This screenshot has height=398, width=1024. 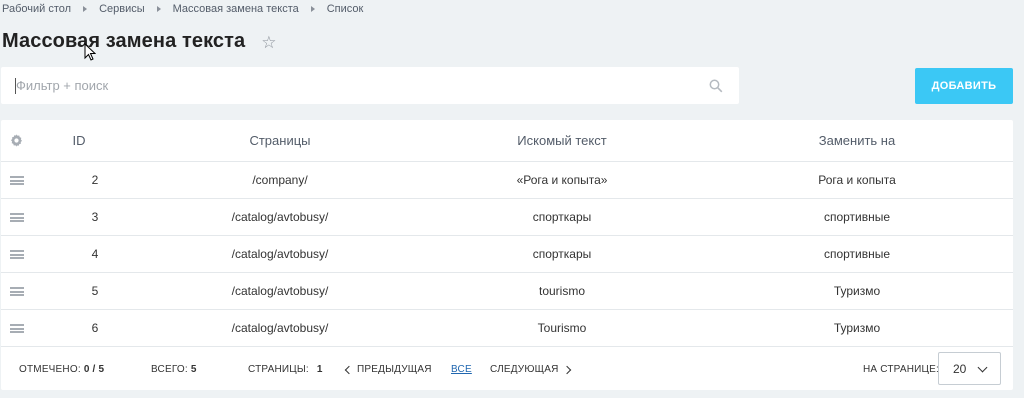 I want to click on column-header-id: ID, so click(x=79, y=140).